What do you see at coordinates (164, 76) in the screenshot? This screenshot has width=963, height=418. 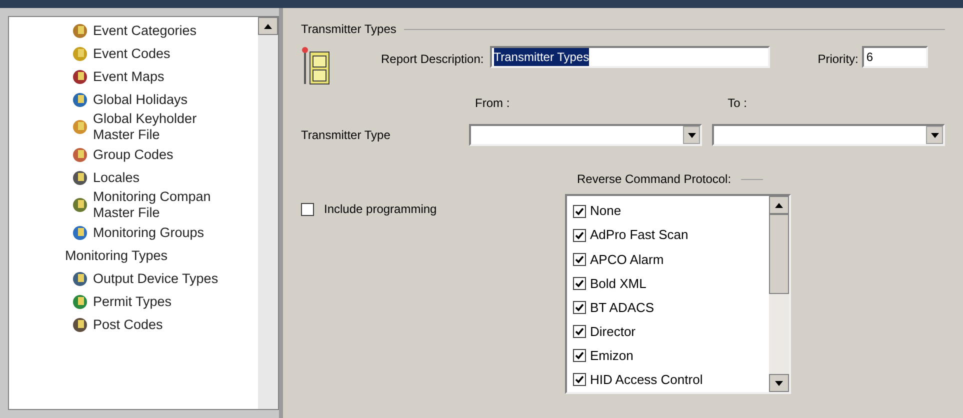 I see `tree-item: Event Maps` at bounding box center [164, 76].